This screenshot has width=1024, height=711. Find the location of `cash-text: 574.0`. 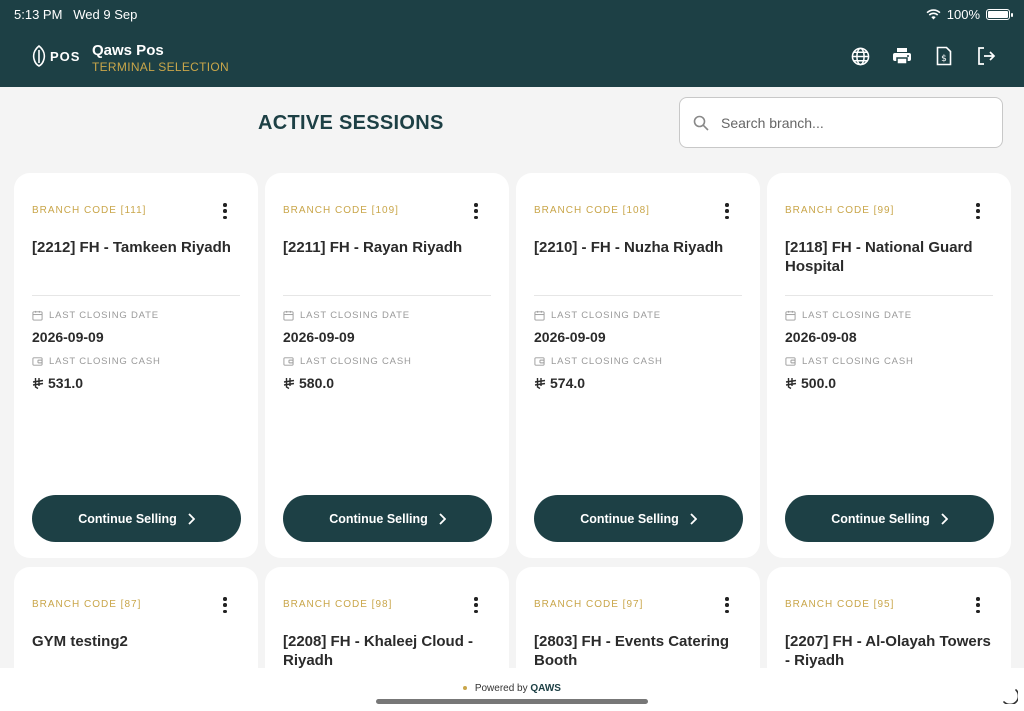

cash-text: 574.0 is located at coordinates (568, 383).